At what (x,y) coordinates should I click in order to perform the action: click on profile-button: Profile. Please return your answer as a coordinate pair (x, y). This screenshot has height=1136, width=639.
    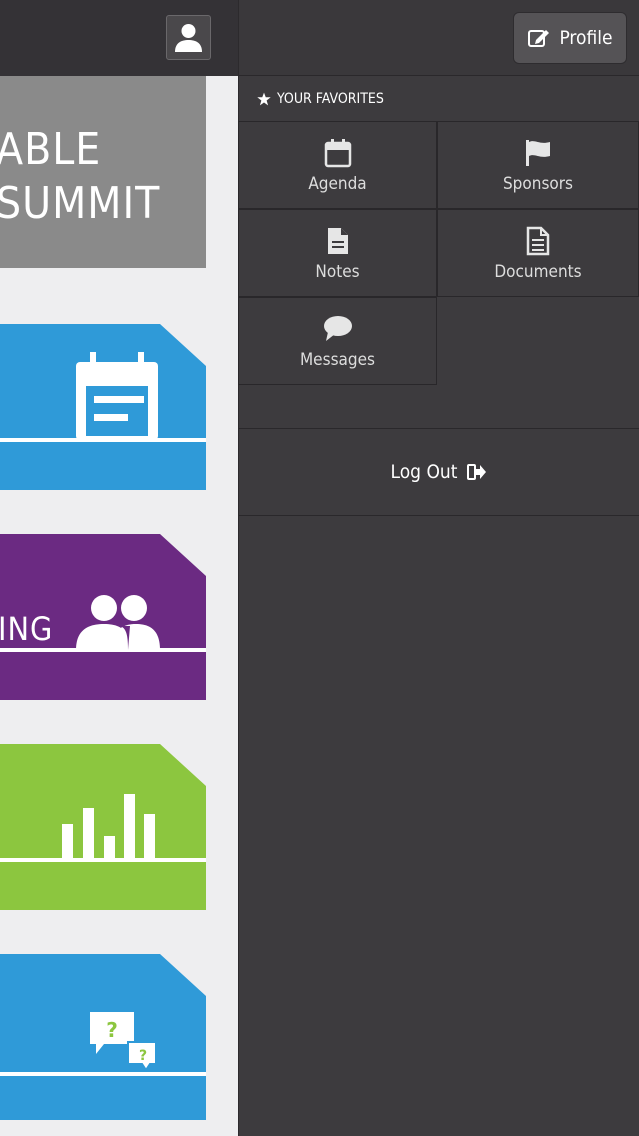
    Looking at the image, I should click on (570, 38).